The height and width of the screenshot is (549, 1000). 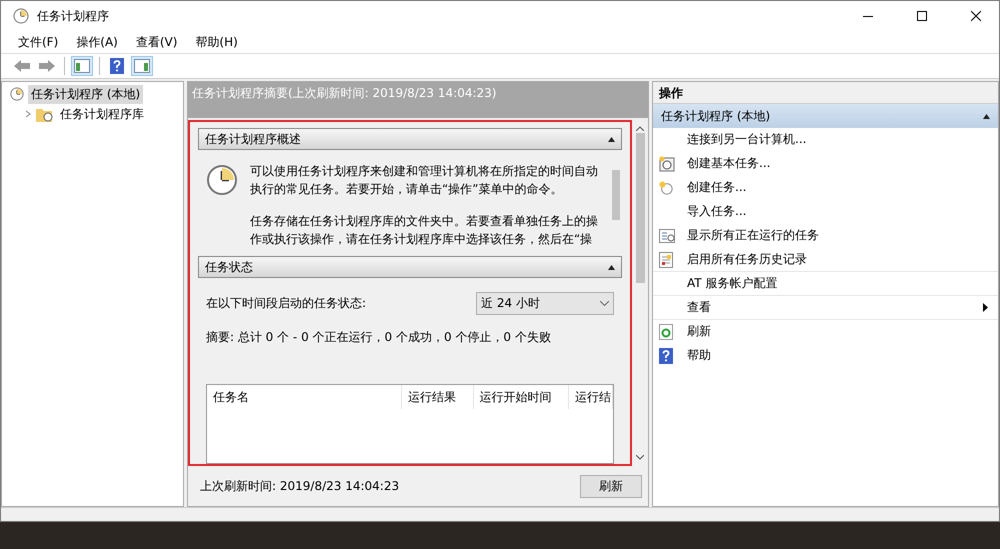 I want to click on section-header: 任务状态, so click(x=410, y=267).